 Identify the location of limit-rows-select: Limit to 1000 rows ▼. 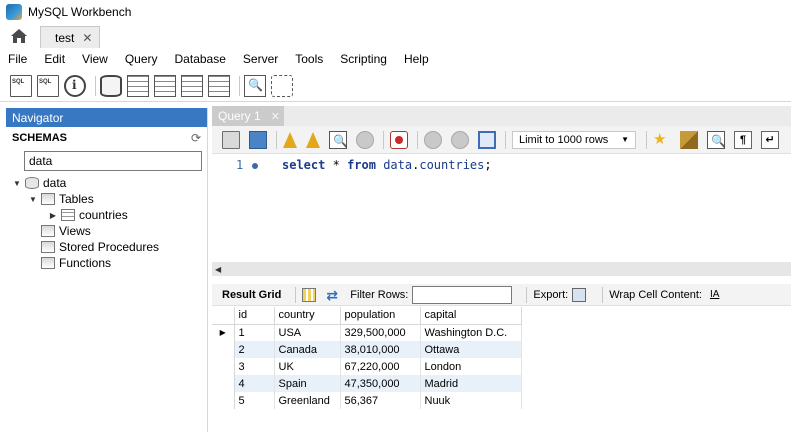
(574, 139).